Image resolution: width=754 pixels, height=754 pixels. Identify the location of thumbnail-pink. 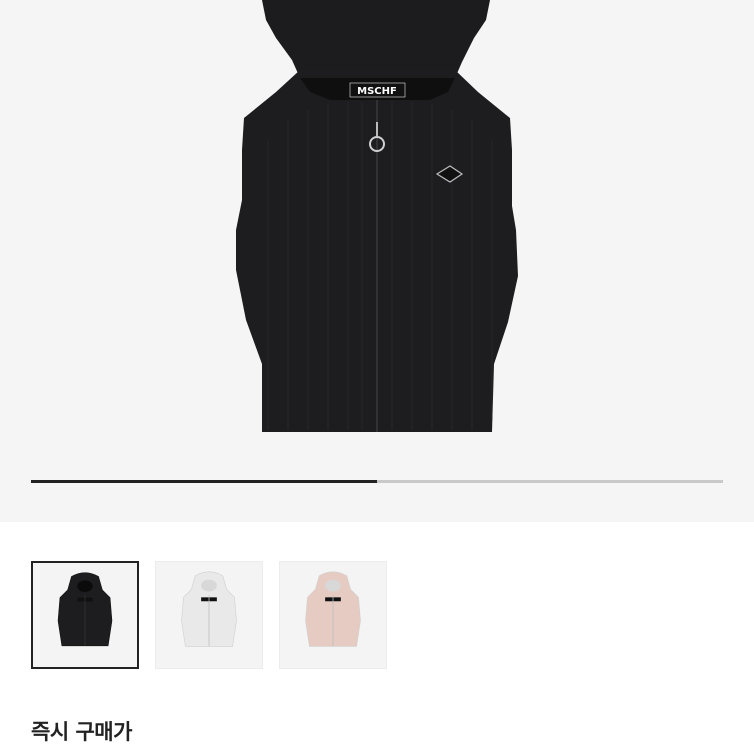
(333, 615).